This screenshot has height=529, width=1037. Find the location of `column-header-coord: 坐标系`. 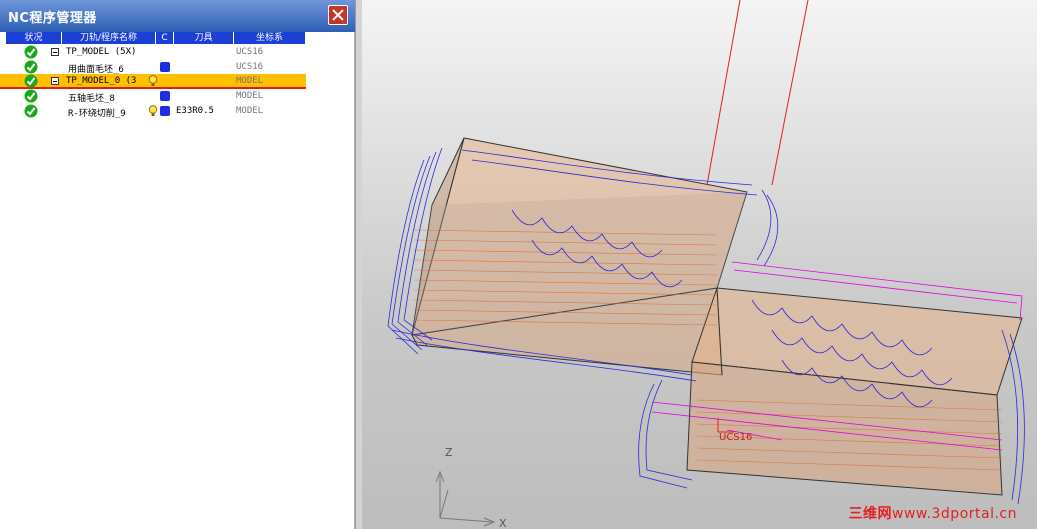

column-header-coord: 坐标系 is located at coordinates (270, 38).